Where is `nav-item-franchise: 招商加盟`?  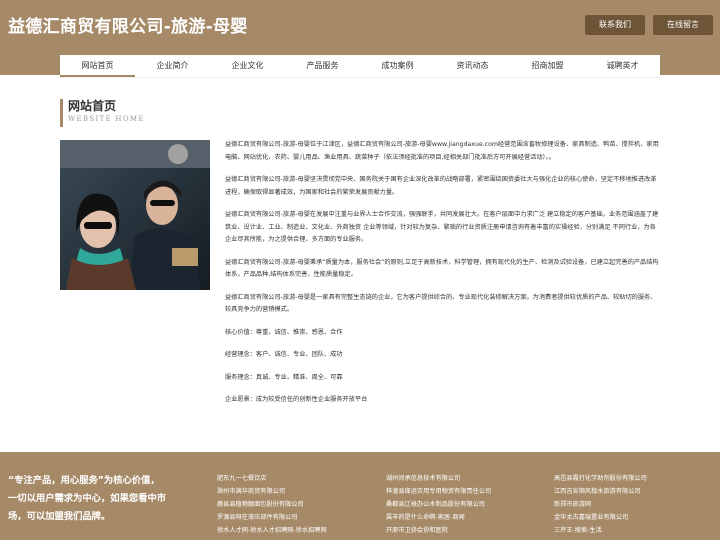 nav-item-franchise: 招商加盟 is located at coordinates (547, 66).